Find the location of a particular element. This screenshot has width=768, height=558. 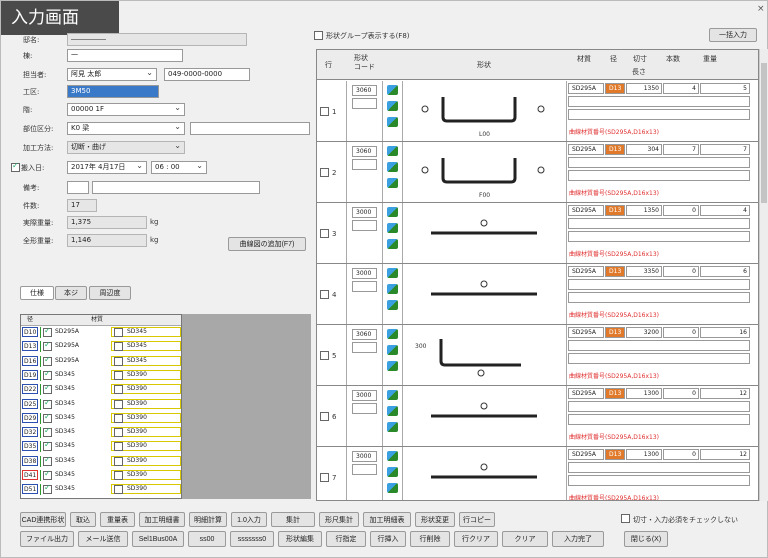

action-button-b12: 閉じる(X) is located at coordinates (646, 539).